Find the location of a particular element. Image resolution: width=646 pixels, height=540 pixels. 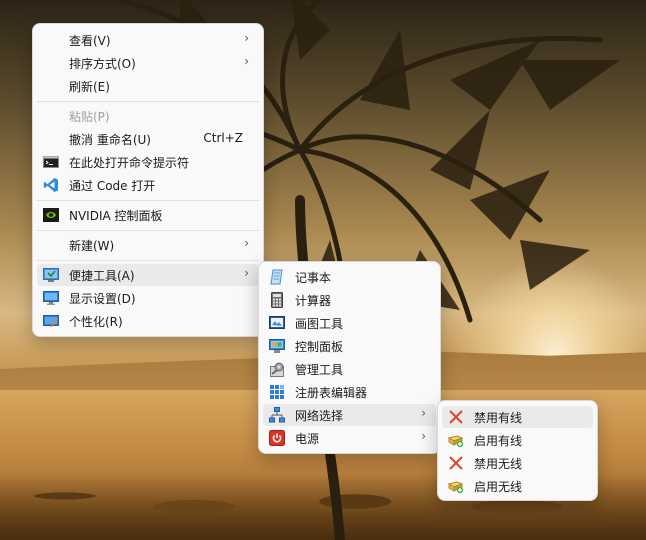

menu-item-label: 启用有线 is located at coordinates (498, 441).